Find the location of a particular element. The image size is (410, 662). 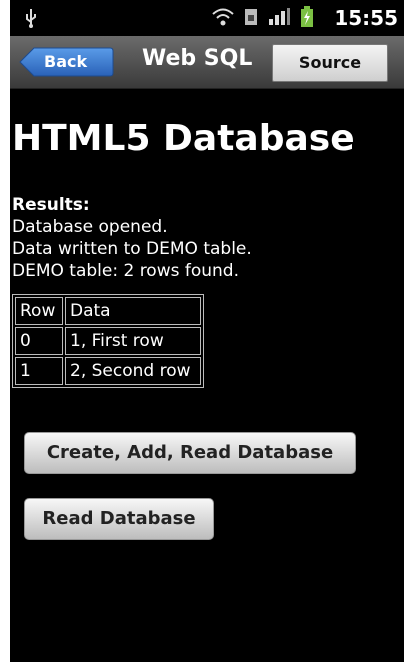

create-add-read-button: Create, Add, Read Database is located at coordinates (190, 453).